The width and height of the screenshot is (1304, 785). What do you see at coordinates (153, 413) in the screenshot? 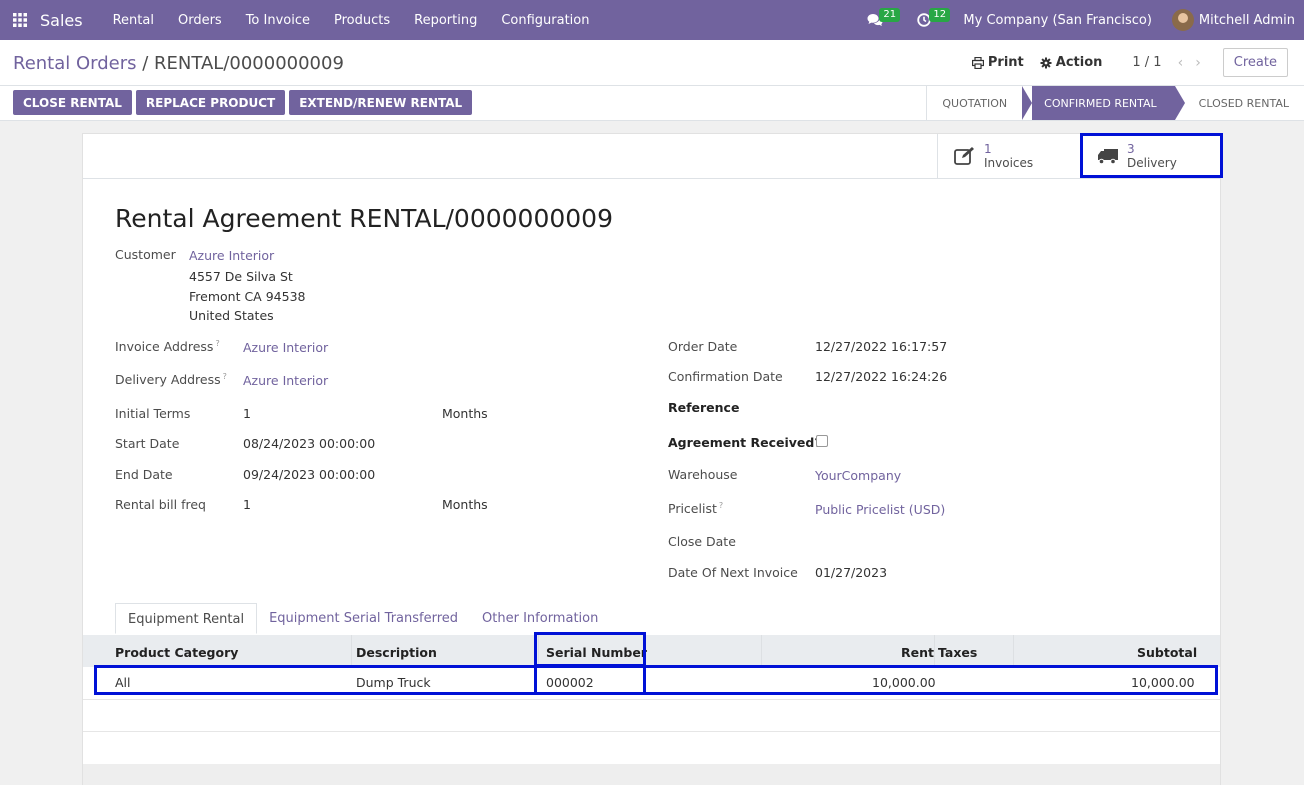
I see `initial-terms-label: Initial Terms` at bounding box center [153, 413].